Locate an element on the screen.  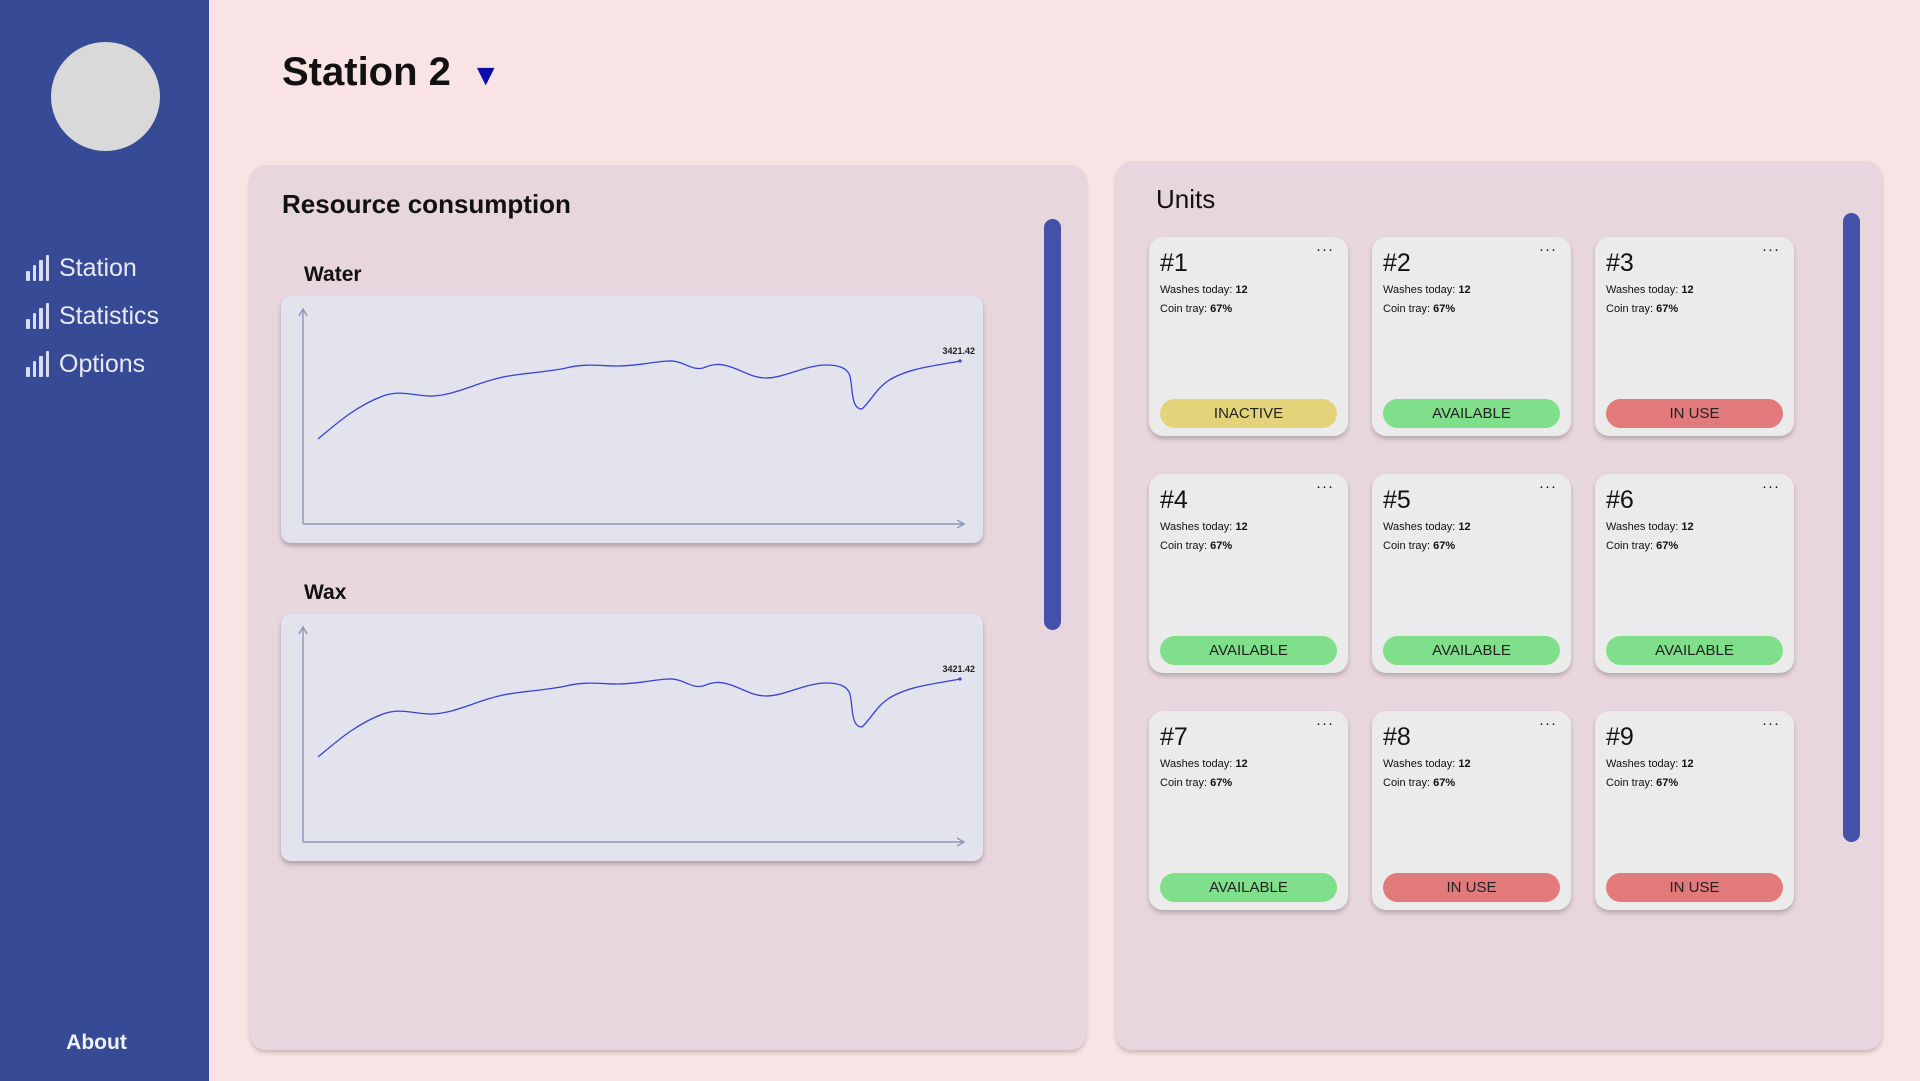
about-link: About is located at coordinates (96, 1043).